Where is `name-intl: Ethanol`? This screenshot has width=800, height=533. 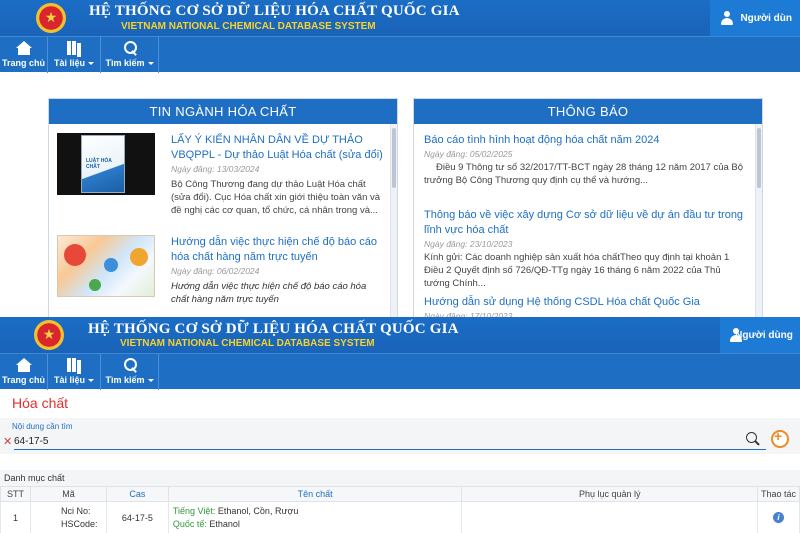
name-intl: Ethanol is located at coordinates (223, 523).